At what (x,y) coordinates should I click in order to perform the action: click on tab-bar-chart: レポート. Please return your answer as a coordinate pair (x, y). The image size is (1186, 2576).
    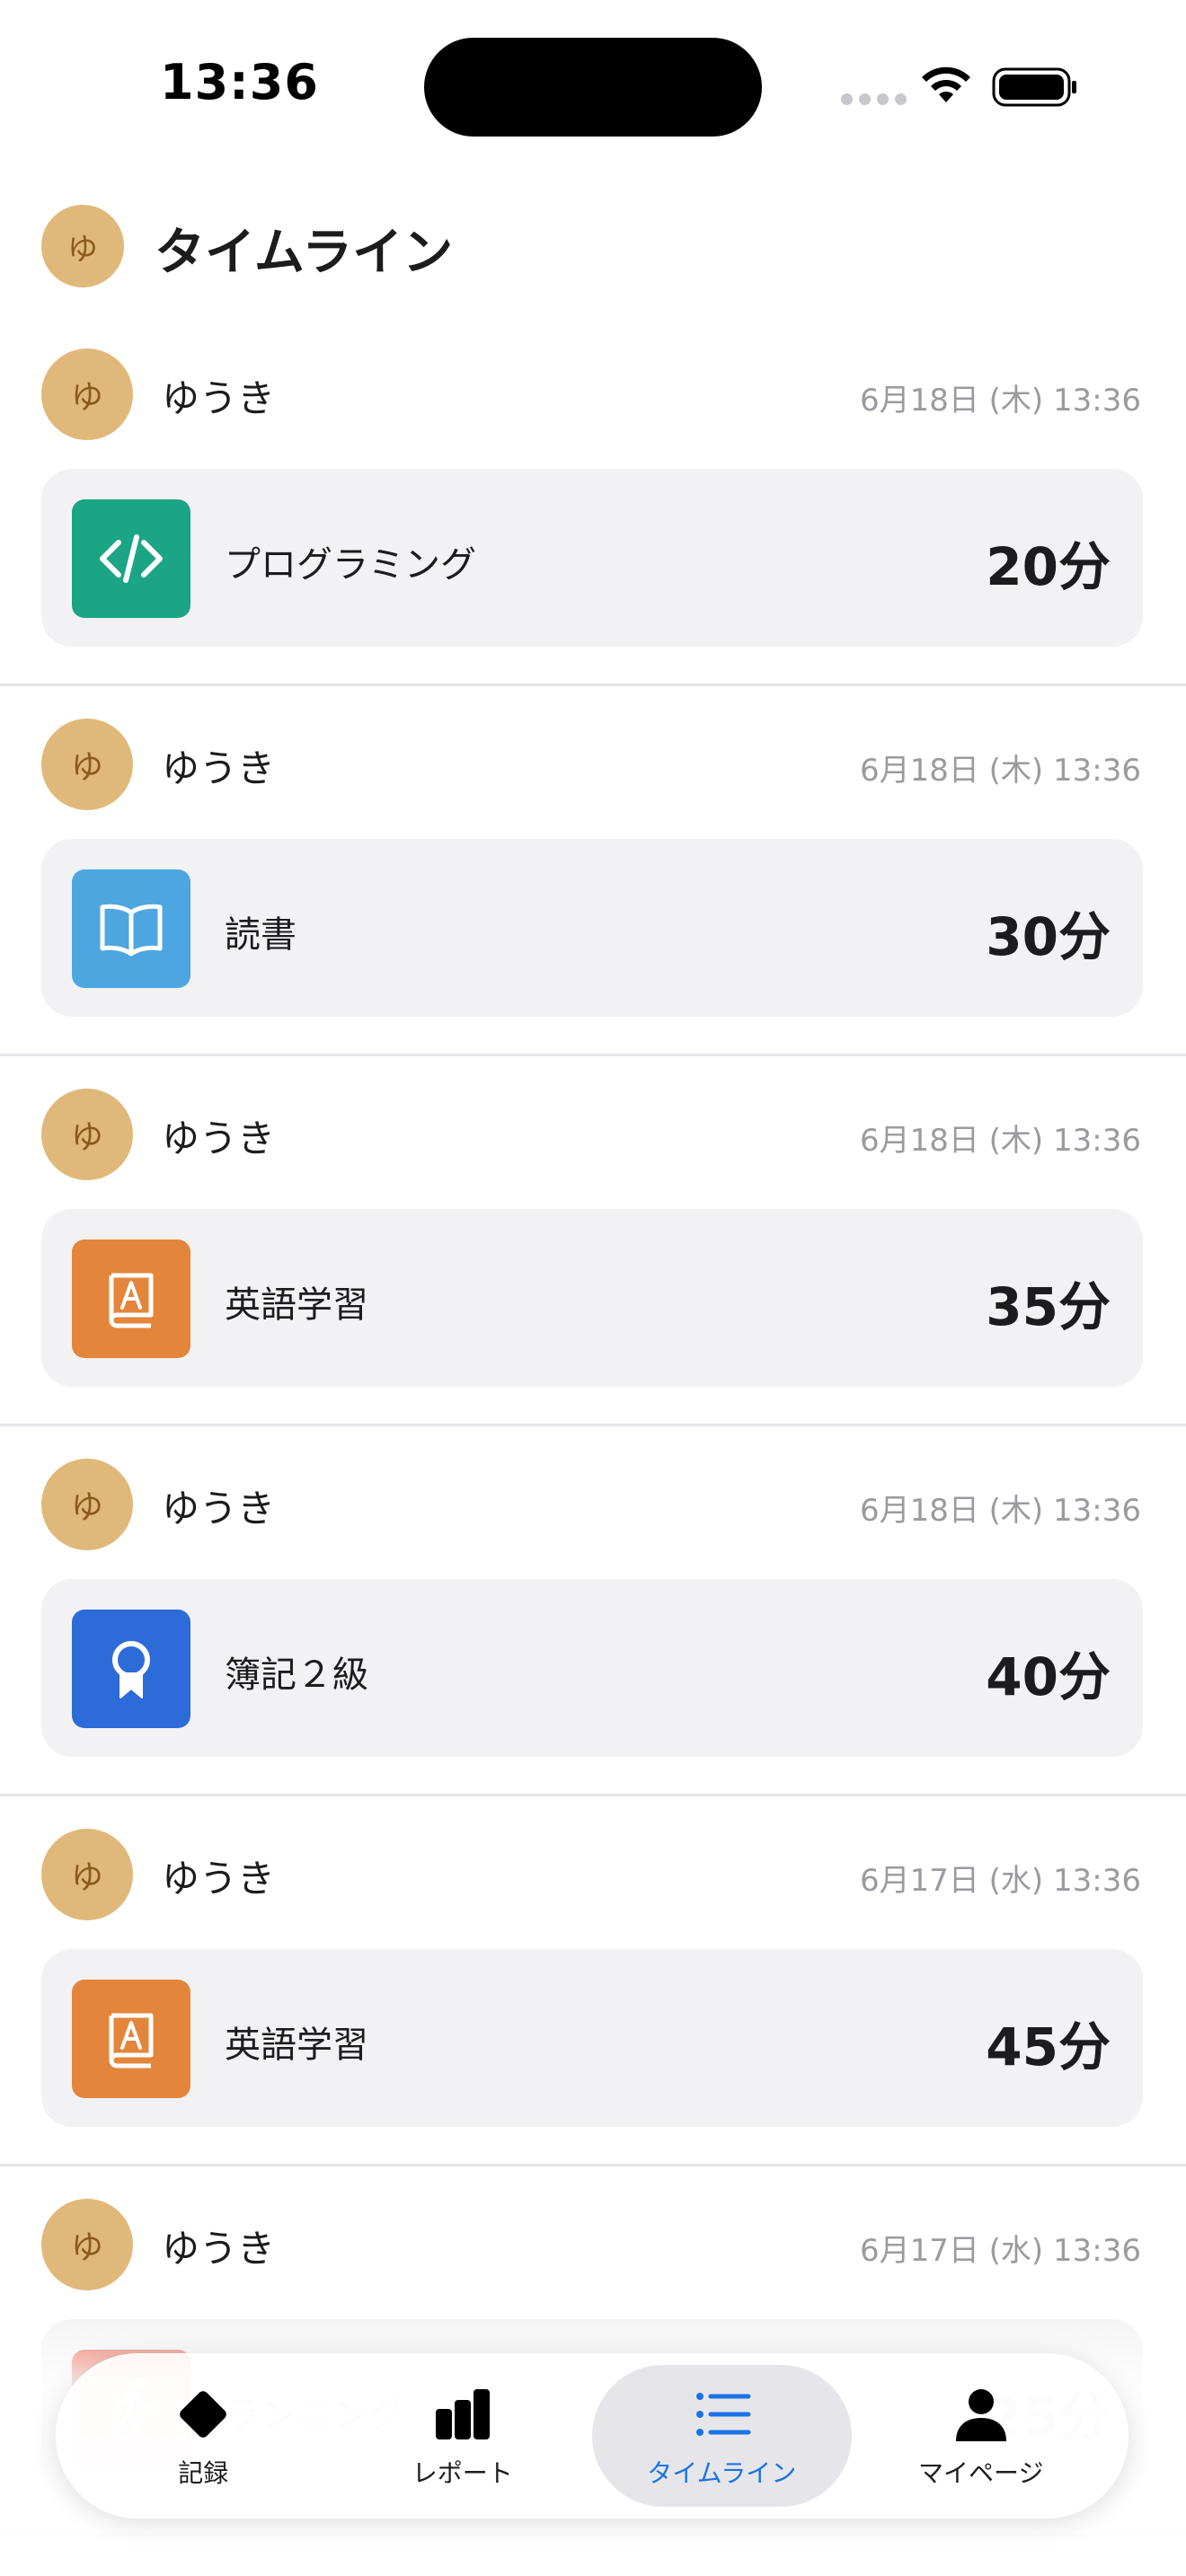
    Looking at the image, I should click on (463, 2436).